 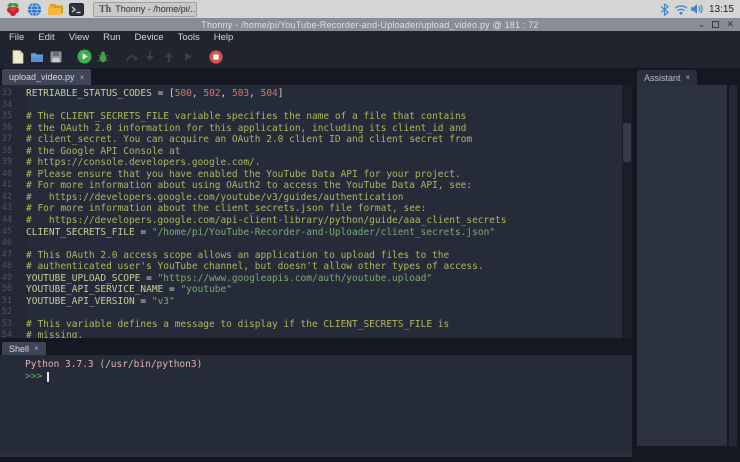 What do you see at coordinates (105, 9) in the screenshot?
I see `thonny-icon: Th` at bounding box center [105, 9].